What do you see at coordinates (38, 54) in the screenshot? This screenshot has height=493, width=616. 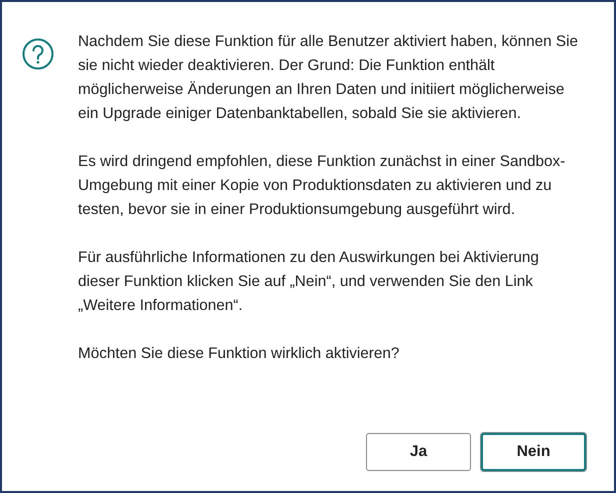 I see `question-icon` at bounding box center [38, 54].